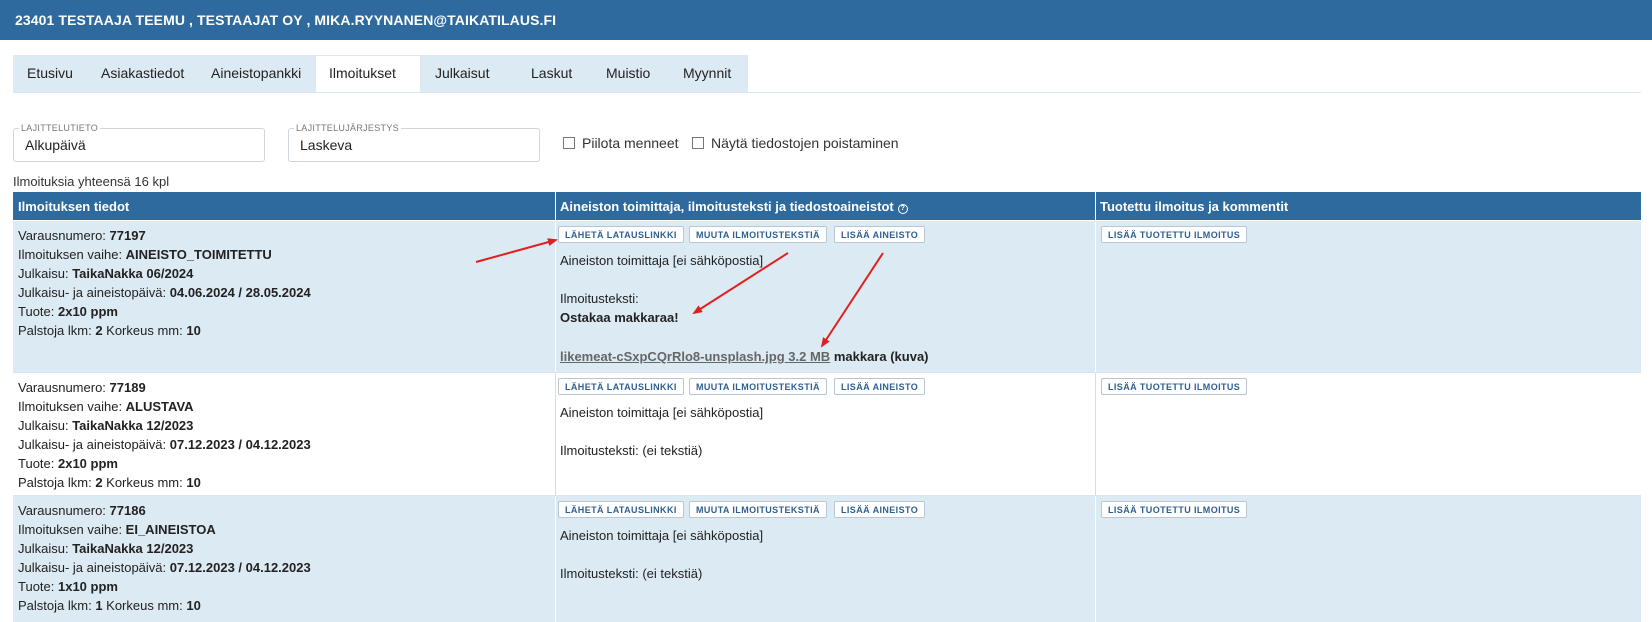 This screenshot has height=622, width=1652. Describe the element at coordinates (621, 143) in the screenshot. I see `hide-past-checkbox: Piilota menneet` at that location.